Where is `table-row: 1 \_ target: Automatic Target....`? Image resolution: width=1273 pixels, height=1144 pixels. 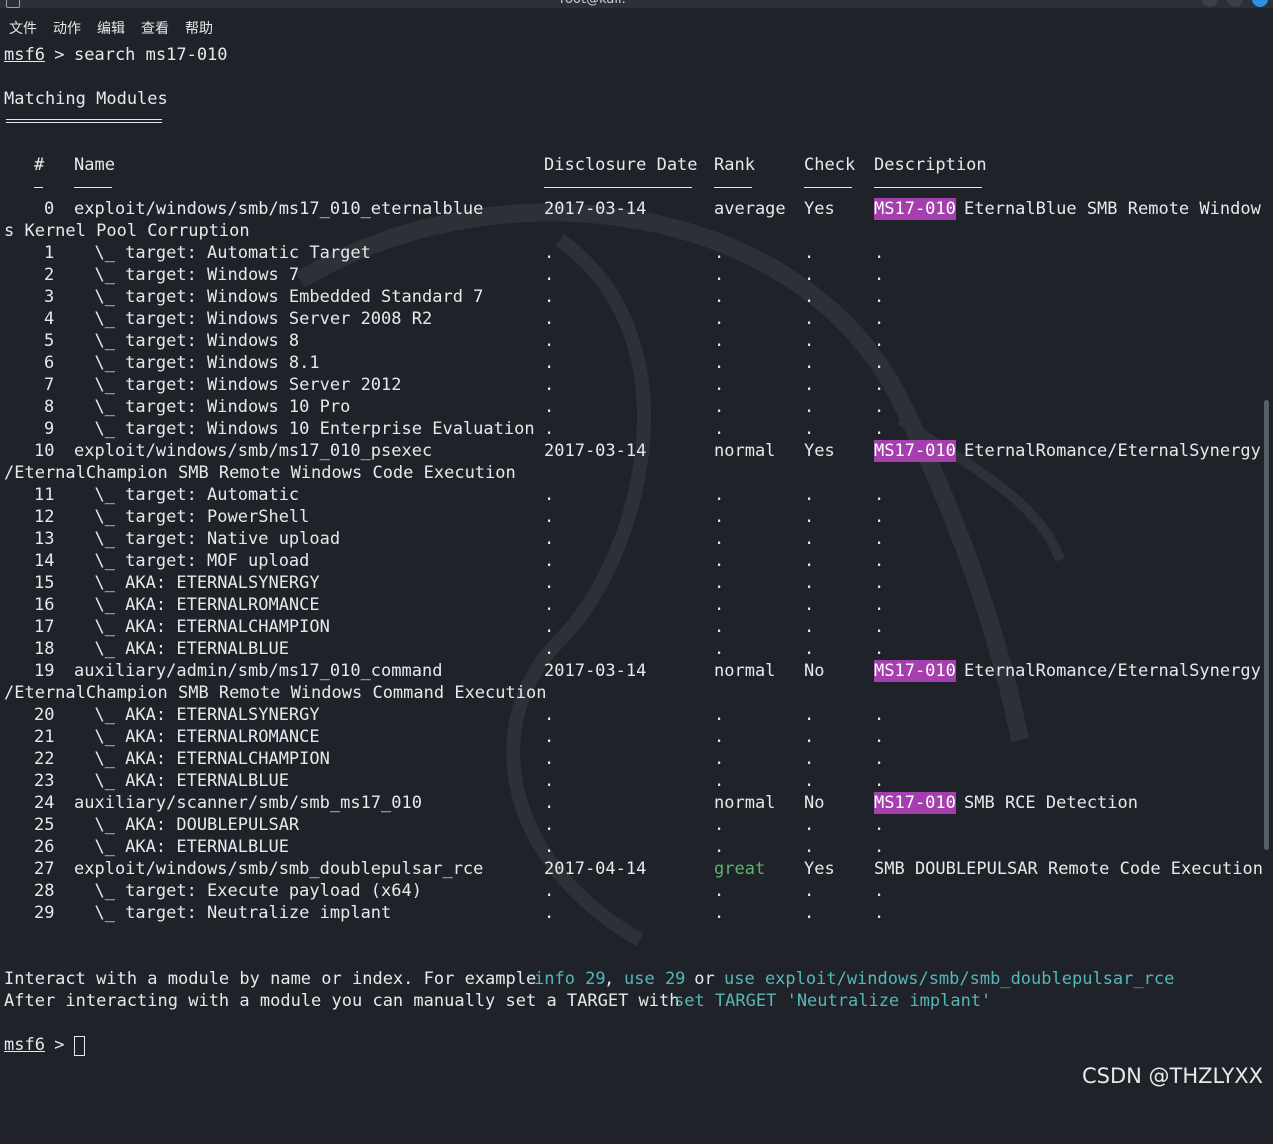
table-row: 1 \_ target: Automatic Target.... is located at coordinates (636, 253).